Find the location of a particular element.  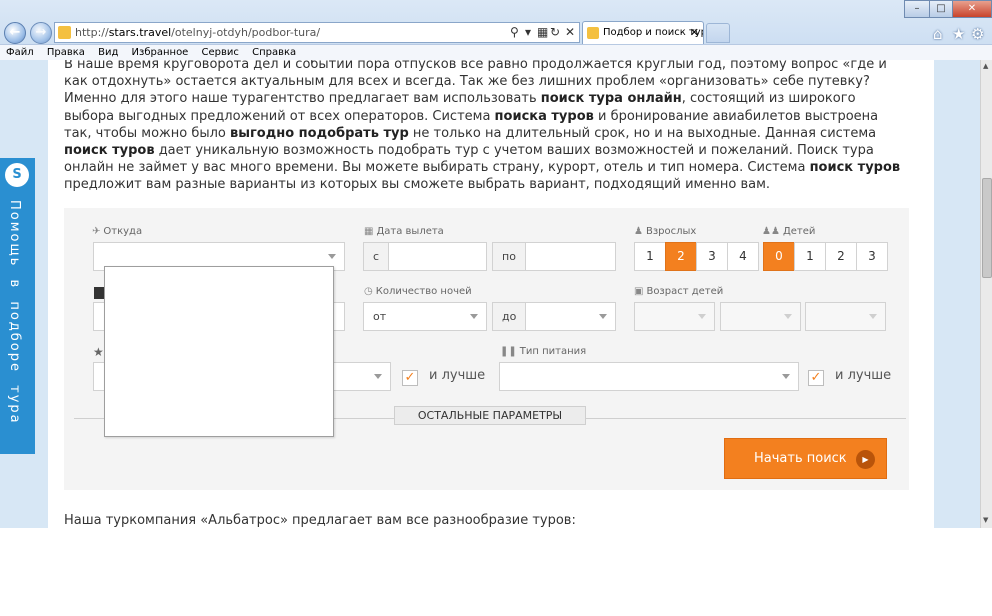

stop-icon: ✕ is located at coordinates (570, 32).